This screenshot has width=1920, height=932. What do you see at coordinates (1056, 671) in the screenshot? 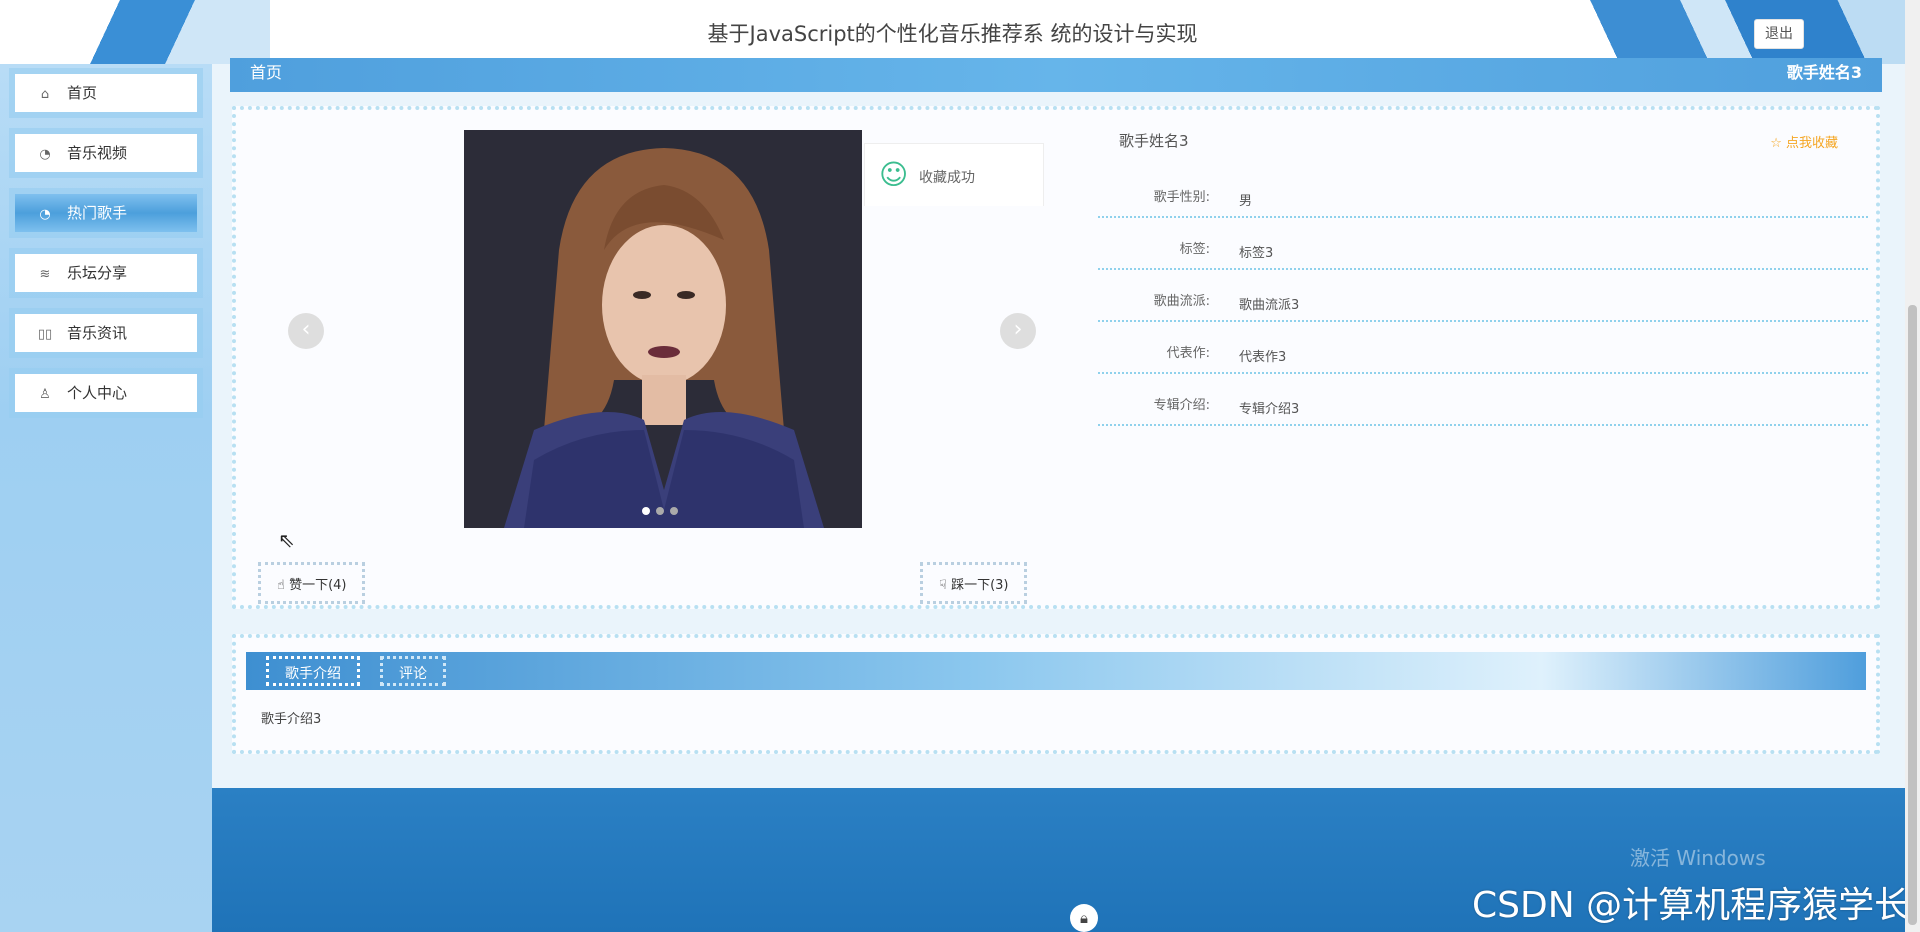
I see `tab-bar: 歌手介绍 评论` at bounding box center [1056, 671].